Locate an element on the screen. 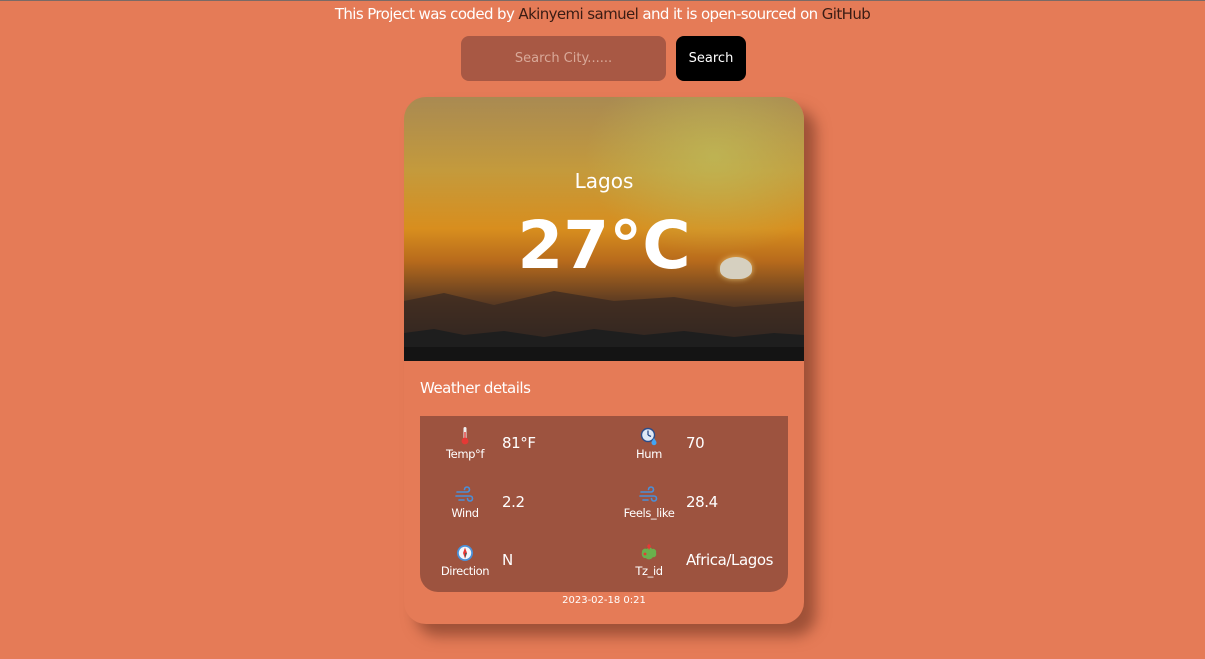  thermometer-icon is located at coordinates (465, 436).